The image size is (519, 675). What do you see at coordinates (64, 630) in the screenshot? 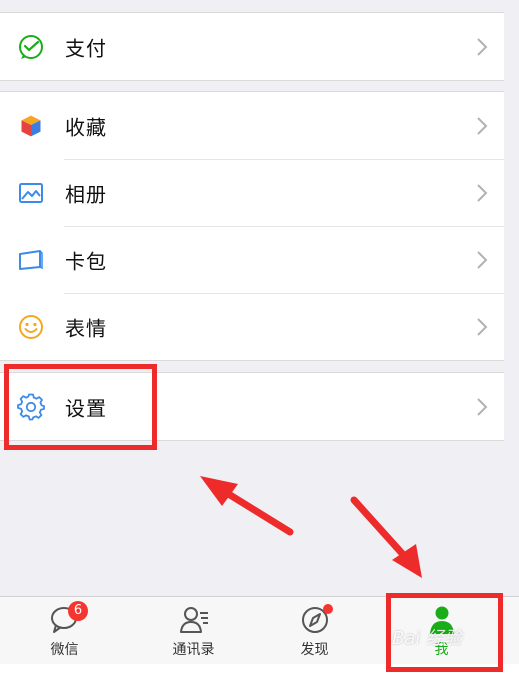
I see `tab-chats: 6 微信` at bounding box center [64, 630].